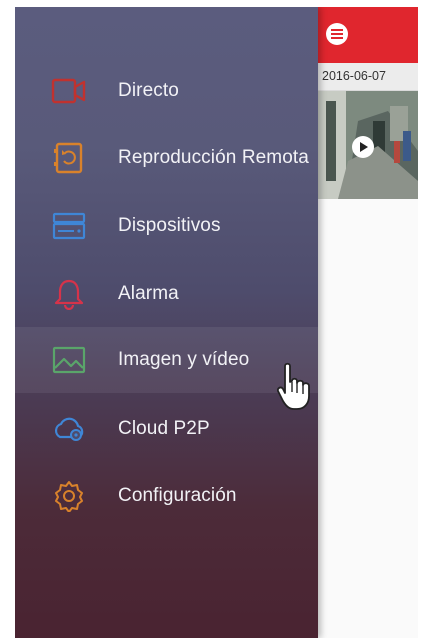 The image size is (422, 638). Describe the element at coordinates (69, 91) in the screenshot. I see `live-camera-icon` at that location.